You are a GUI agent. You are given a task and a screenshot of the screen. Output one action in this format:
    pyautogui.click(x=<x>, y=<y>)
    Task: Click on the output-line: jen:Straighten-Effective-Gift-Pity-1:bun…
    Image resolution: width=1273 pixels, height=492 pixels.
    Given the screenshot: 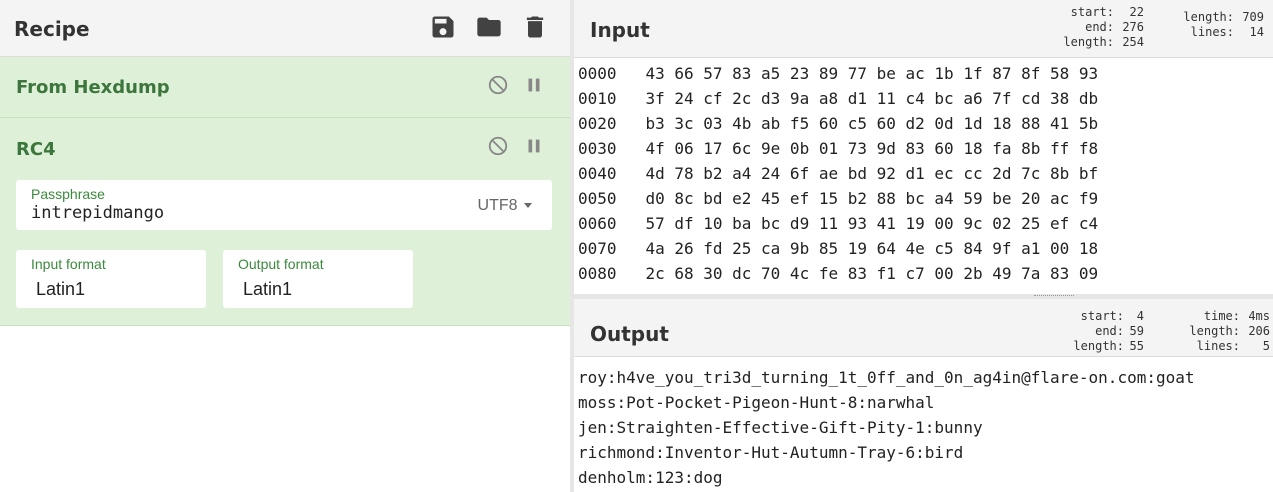 What is the action you would take?
    pyautogui.click(x=780, y=427)
    